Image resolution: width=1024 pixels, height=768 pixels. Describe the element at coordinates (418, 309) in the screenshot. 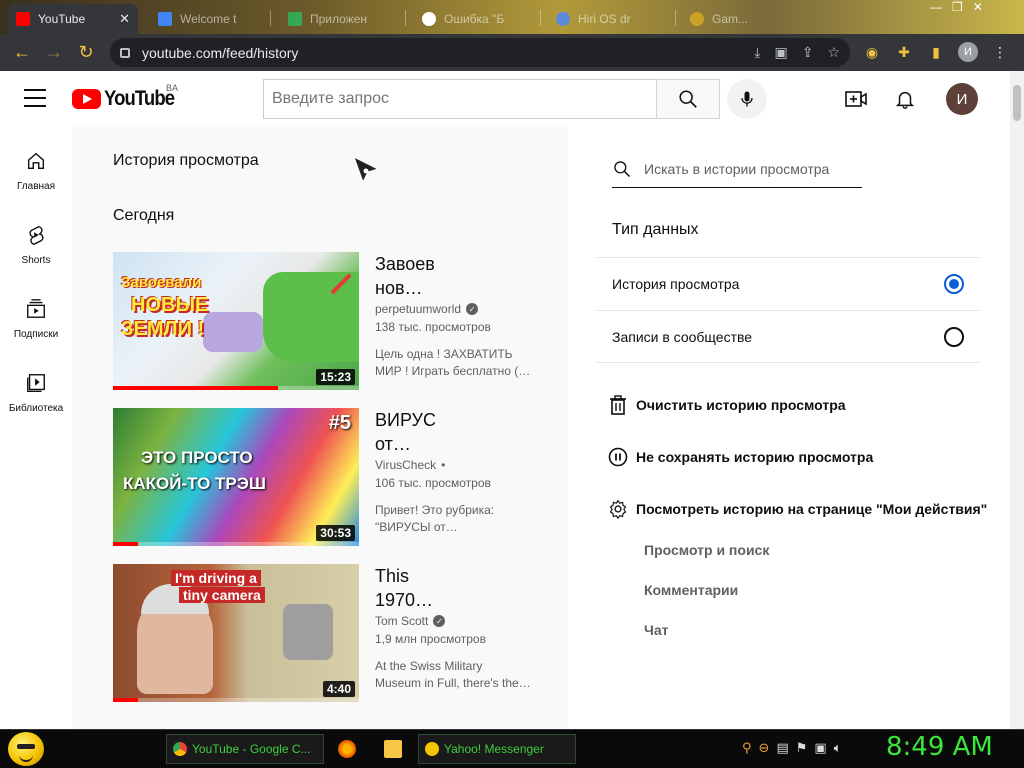

I see `channel-name: perpetuumworld` at that location.